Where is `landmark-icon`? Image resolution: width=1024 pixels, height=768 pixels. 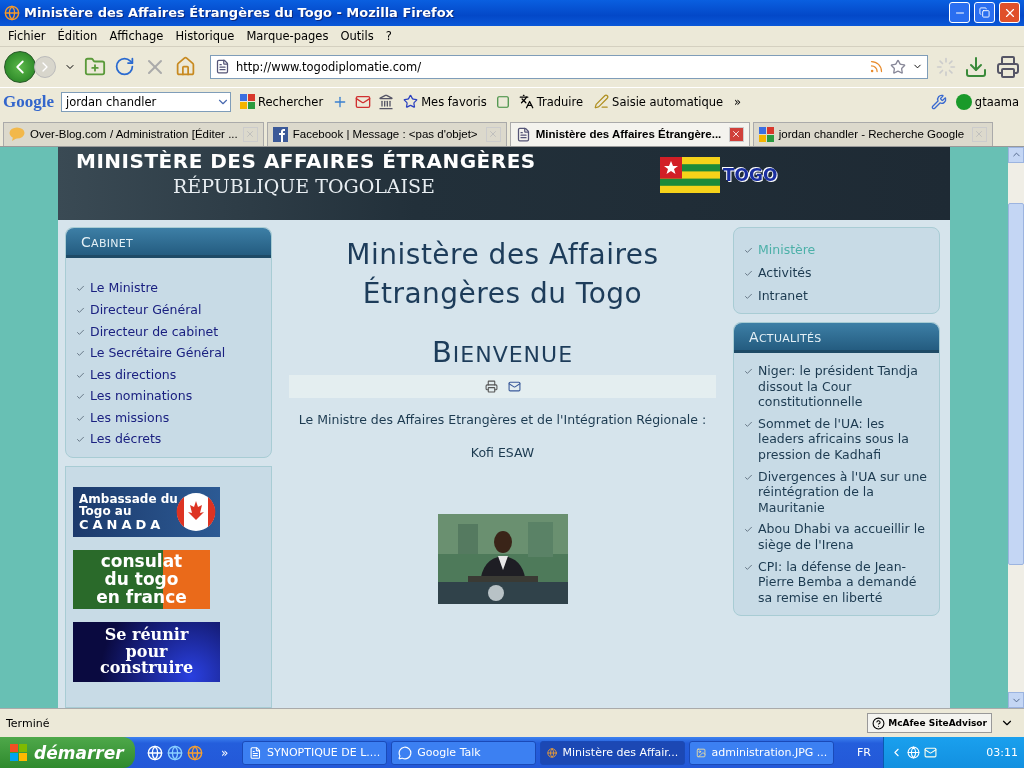
landmark-icon is located at coordinates (386, 101).